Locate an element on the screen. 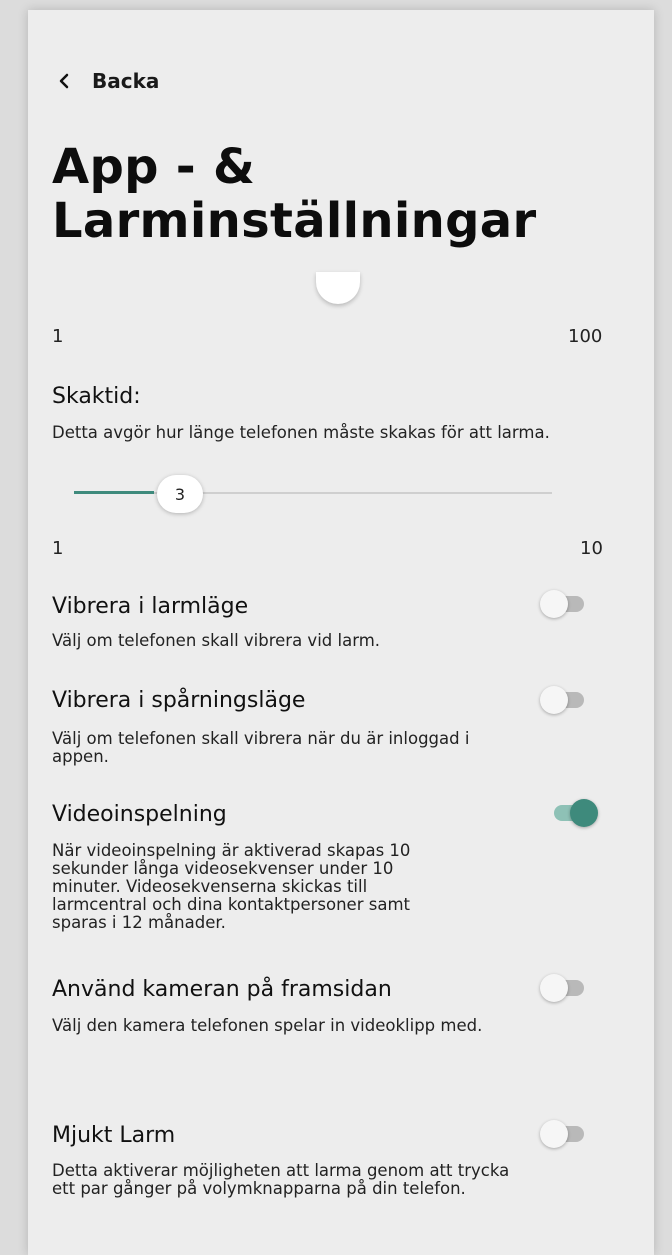 The width and height of the screenshot is (672, 1255). shake-time-value: 3 is located at coordinates (180, 494).